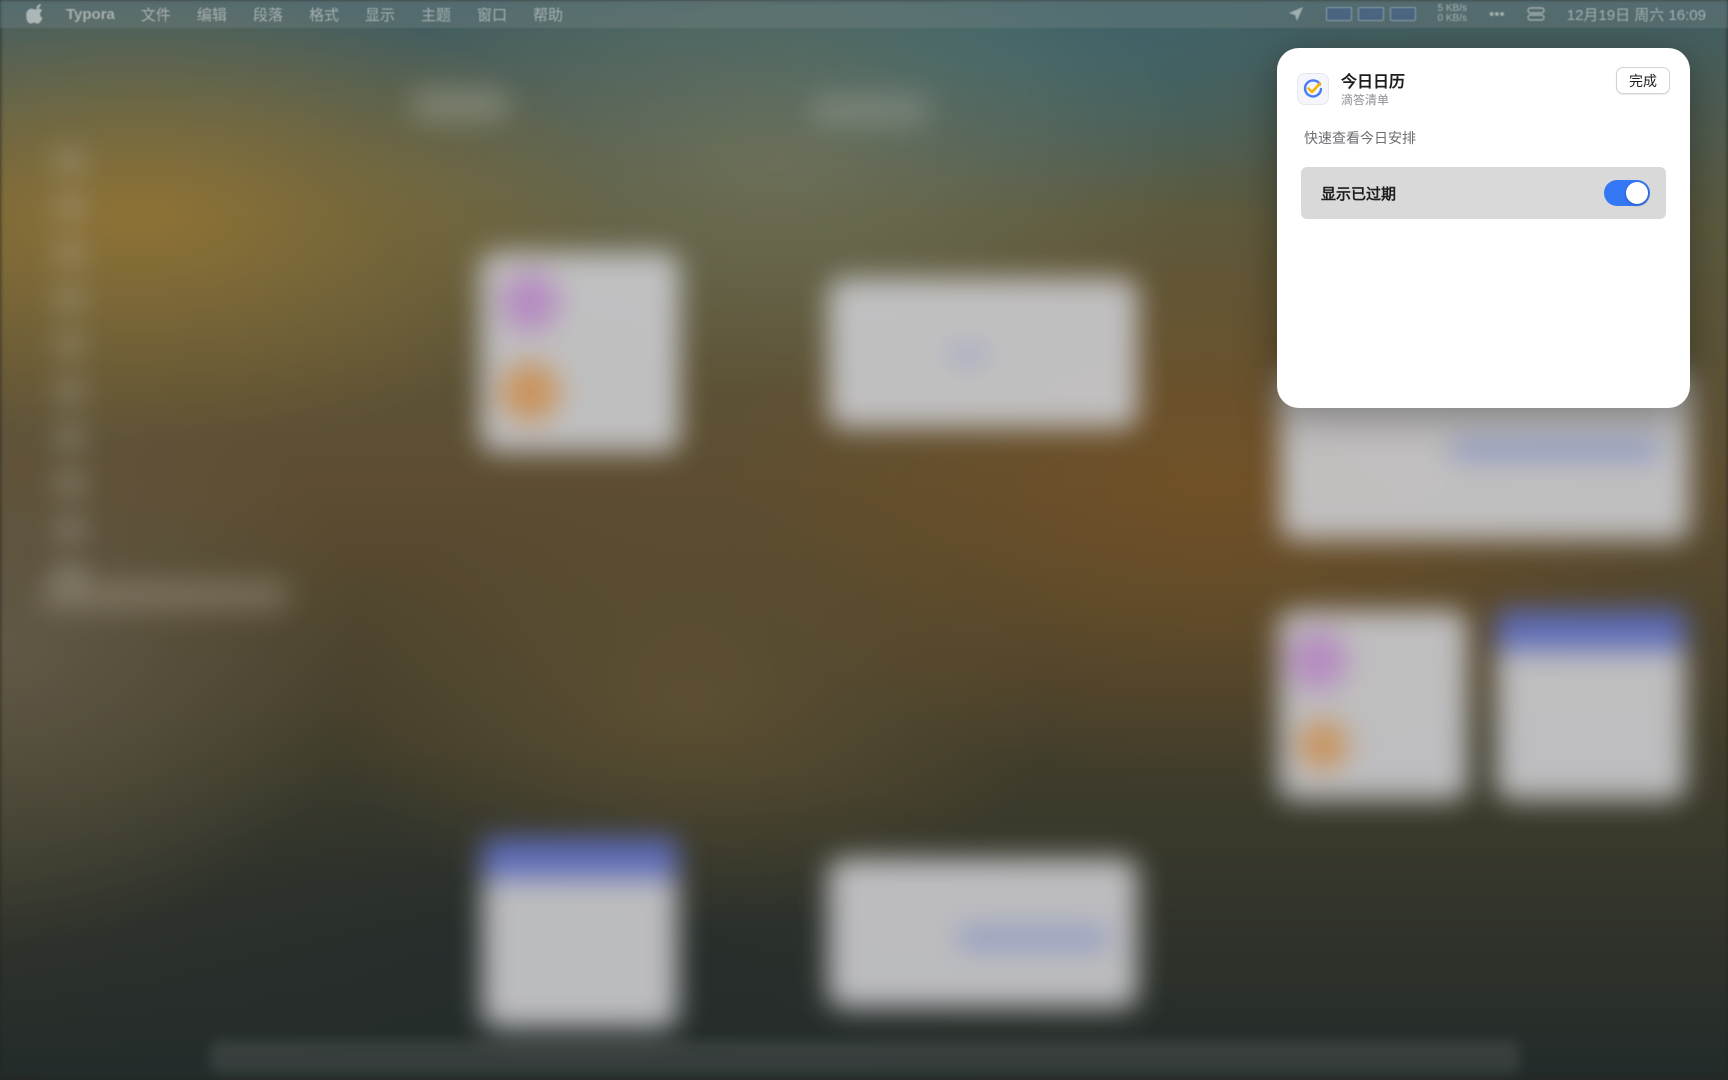  I want to click on cpu-meter, so click(1338, 14).